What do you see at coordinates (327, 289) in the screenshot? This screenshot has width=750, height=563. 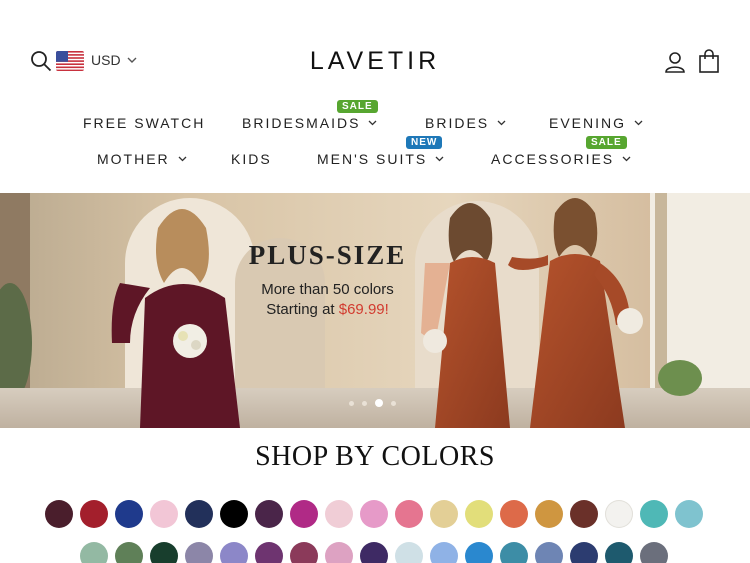 I see `hero-subtitle: More than 50 colors` at bounding box center [327, 289].